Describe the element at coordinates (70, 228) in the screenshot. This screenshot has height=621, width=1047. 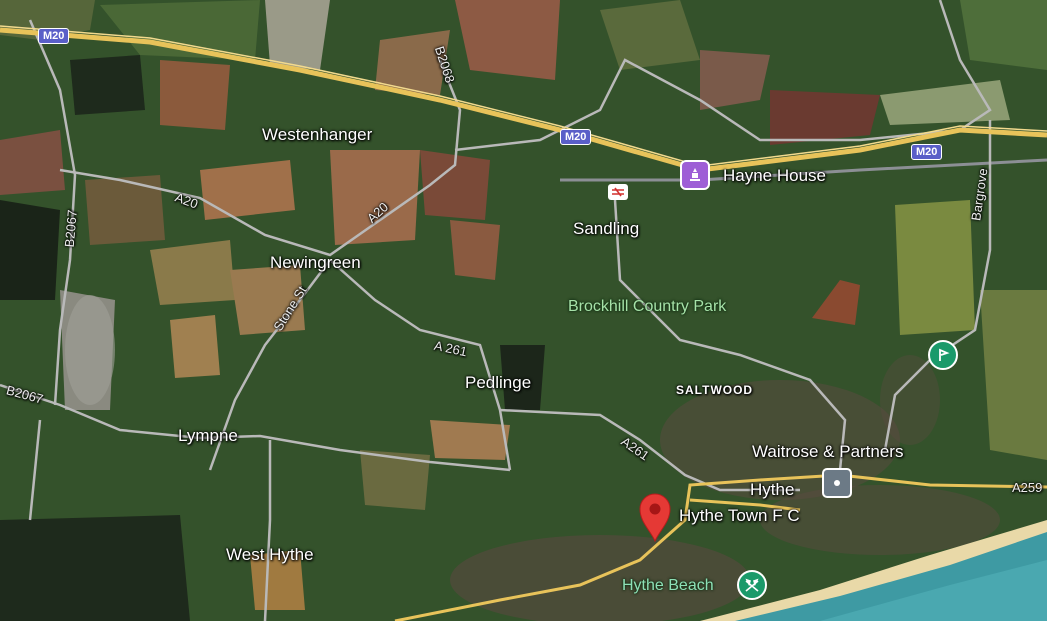
I see `road-label-b2067: B2067` at that location.